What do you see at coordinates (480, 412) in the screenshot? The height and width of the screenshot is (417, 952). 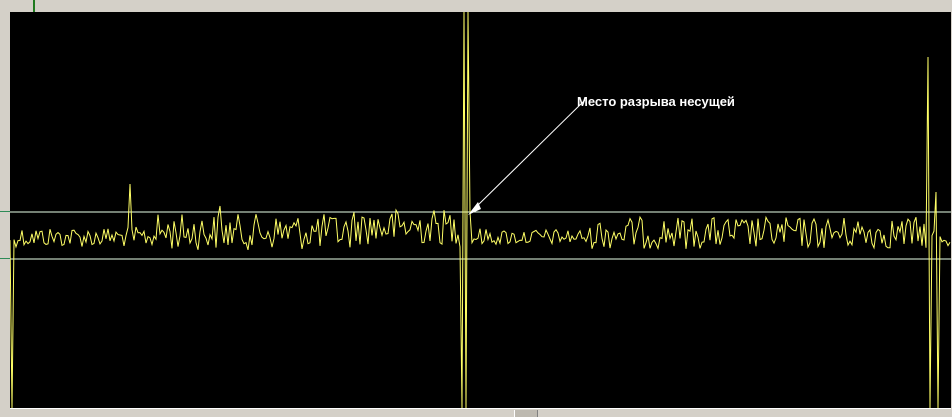 I see `status-bar` at bounding box center [480, 412].